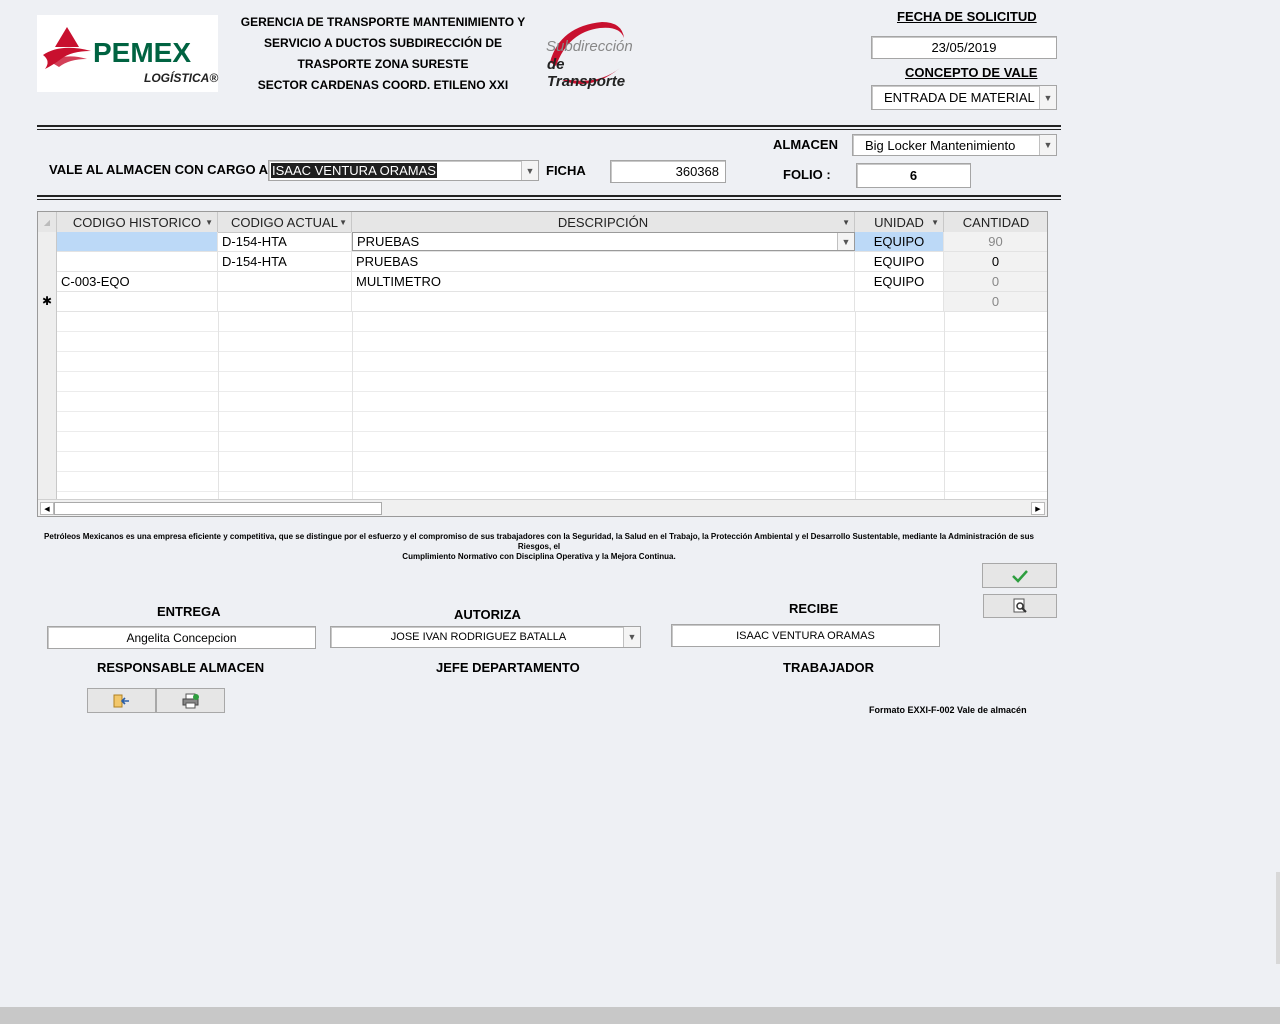 The height and width of the screenshot is (1024, 1280). I want to click on almacen-dropdown-button: ▼, so click(1047, 145).